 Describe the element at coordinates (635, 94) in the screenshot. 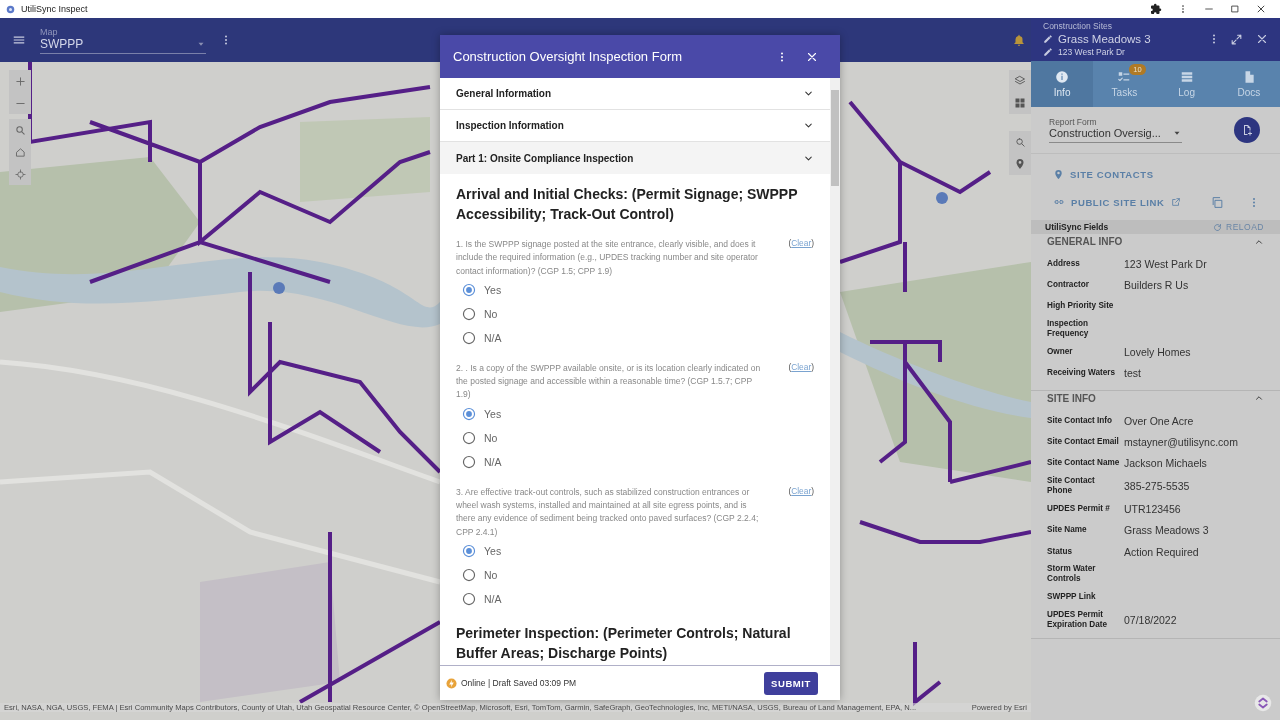

I see `accordion-header: General Information` at that location.